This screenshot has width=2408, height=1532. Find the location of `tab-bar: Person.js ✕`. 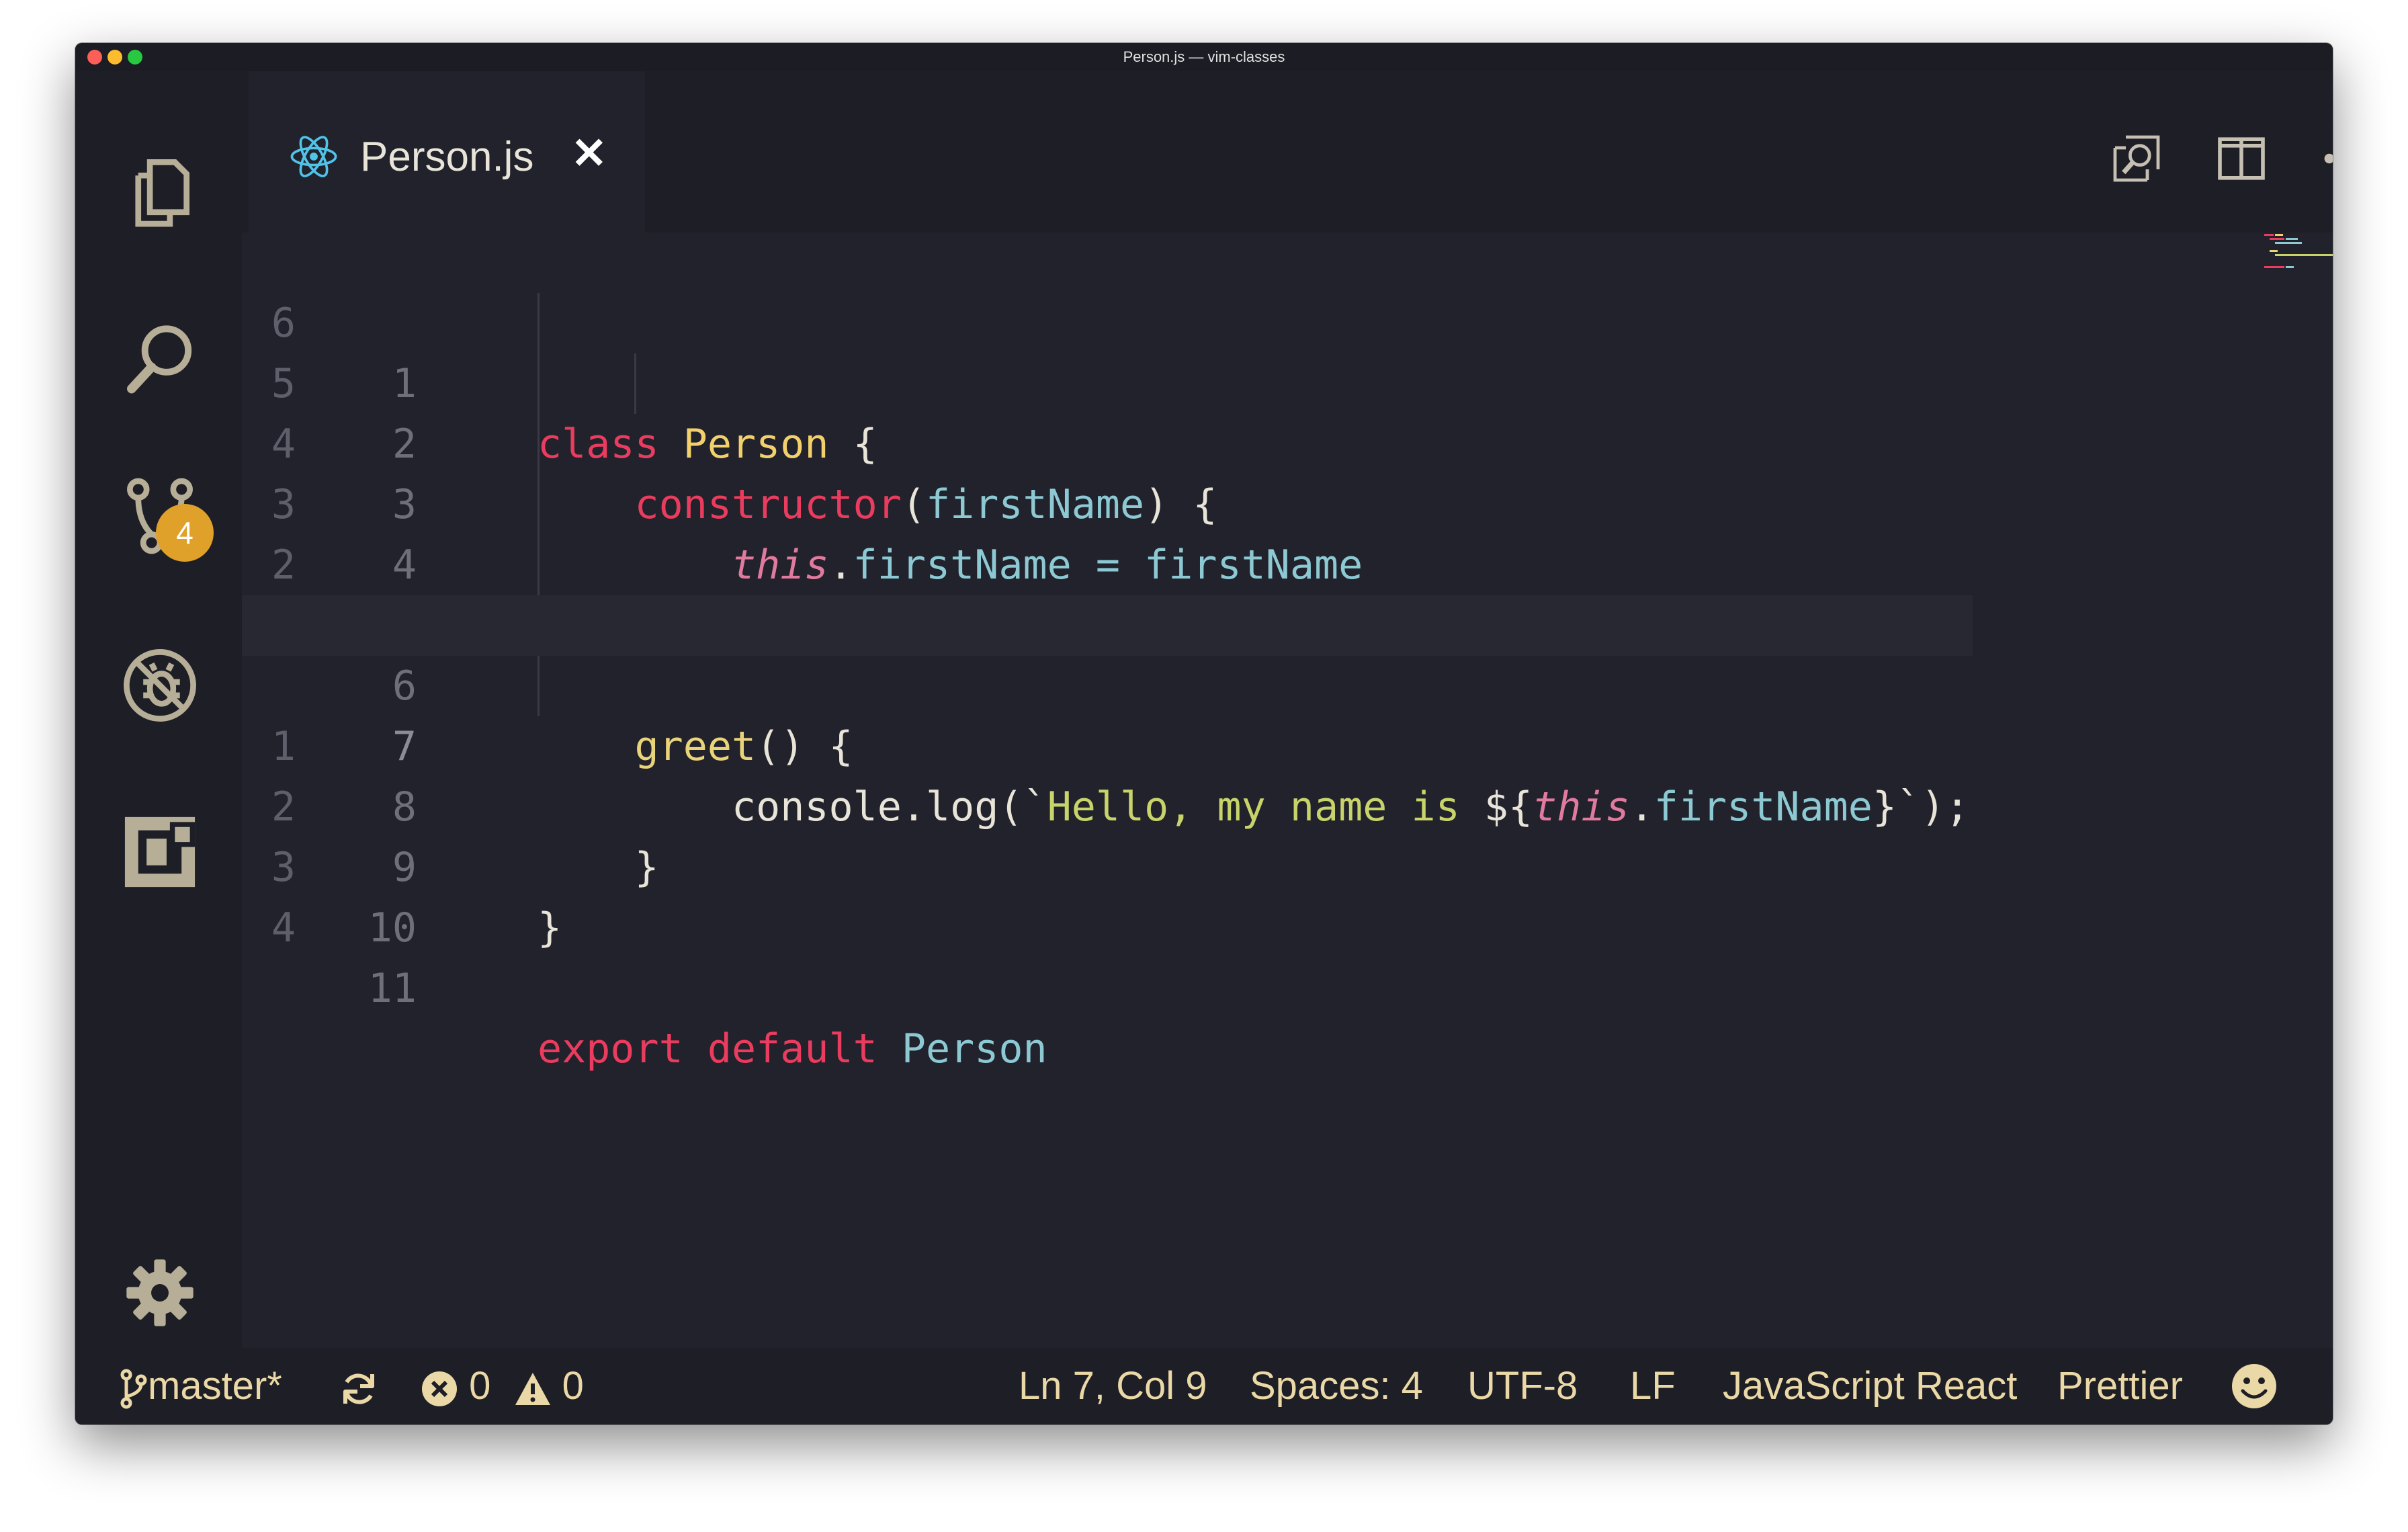

tab-bar: Person.js ✕ is located at coordinates (1287, 151).